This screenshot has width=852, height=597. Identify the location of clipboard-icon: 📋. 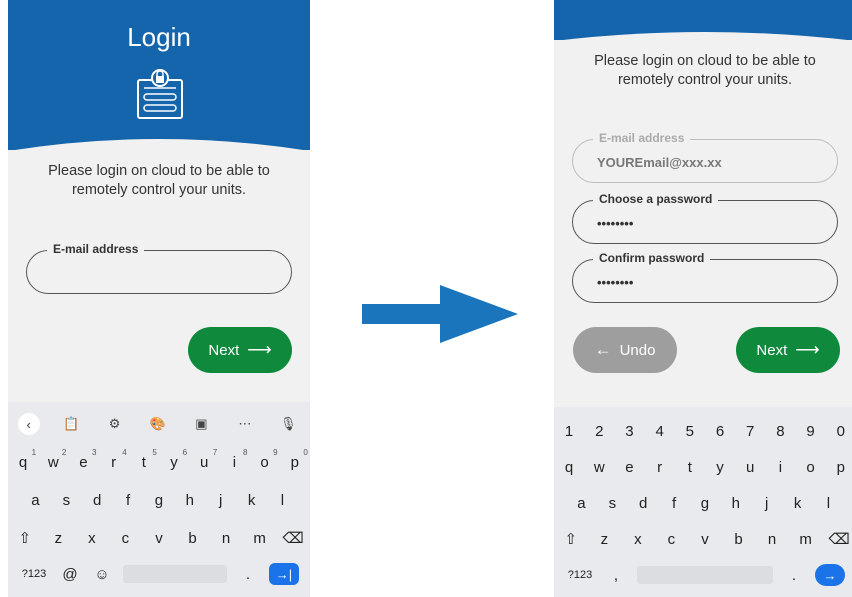
(71, 424).